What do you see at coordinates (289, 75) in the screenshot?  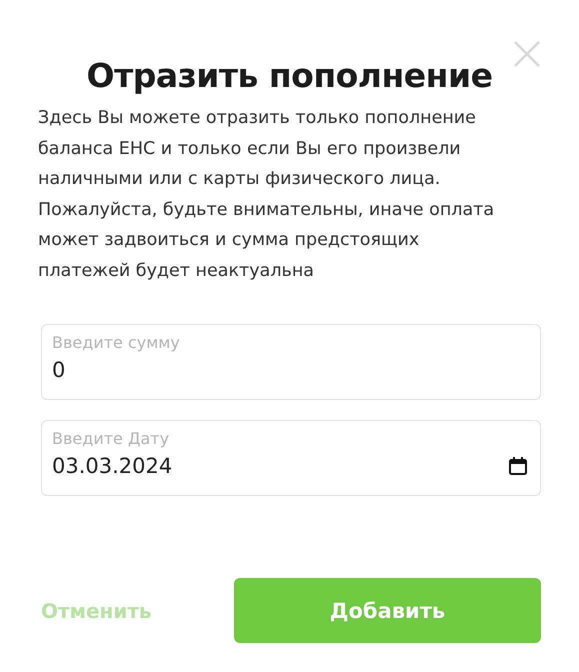 I see `dialog-title: Отразить пополнение` at bounding box center [289, 75].